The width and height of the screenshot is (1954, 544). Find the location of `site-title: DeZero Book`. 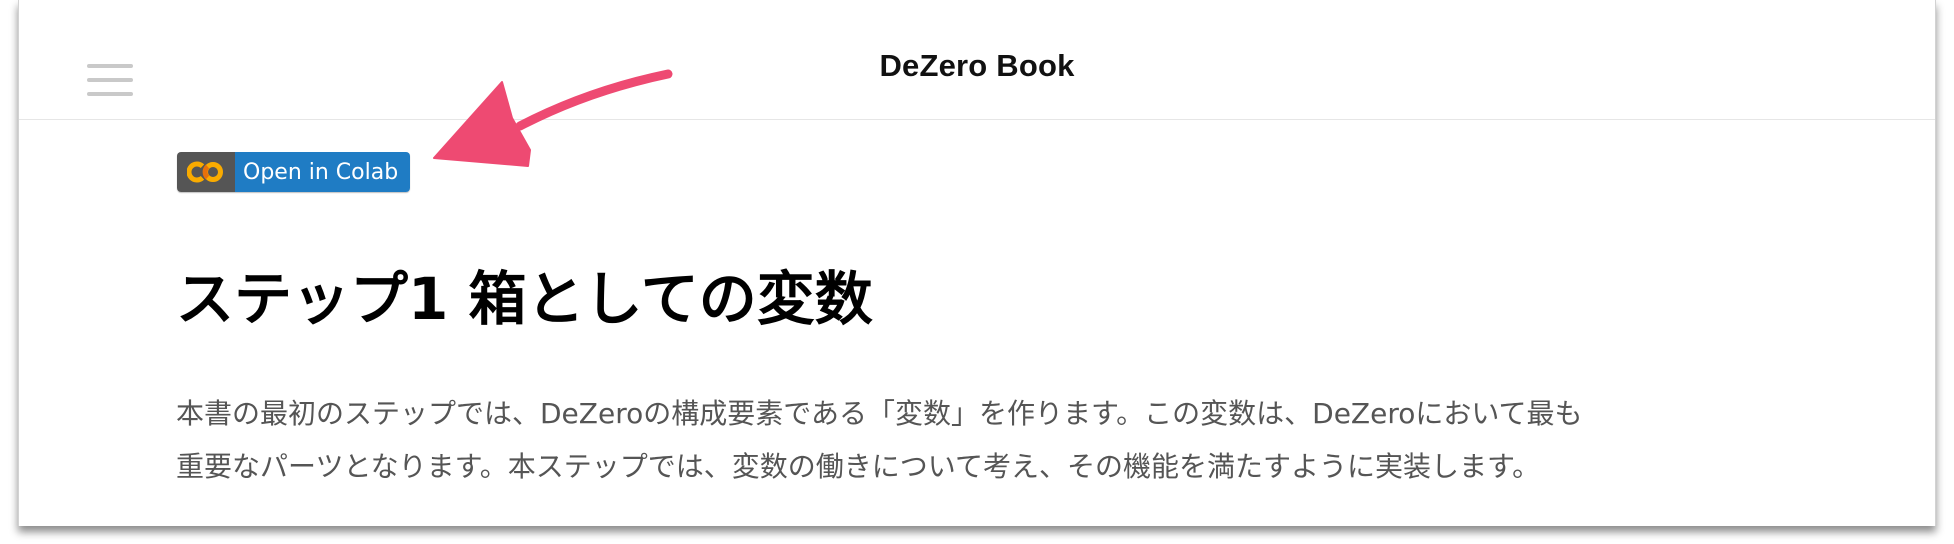

site-title: DeZero Book is located at coordinates (977, 66).